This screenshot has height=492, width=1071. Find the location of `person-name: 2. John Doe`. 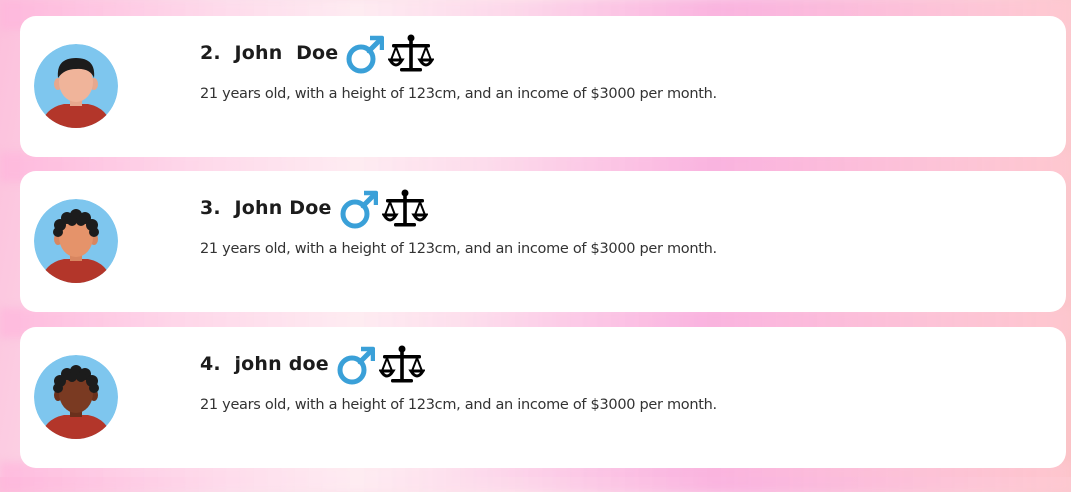

person-name: 2. John Doe is located at coordinates (269, 53).